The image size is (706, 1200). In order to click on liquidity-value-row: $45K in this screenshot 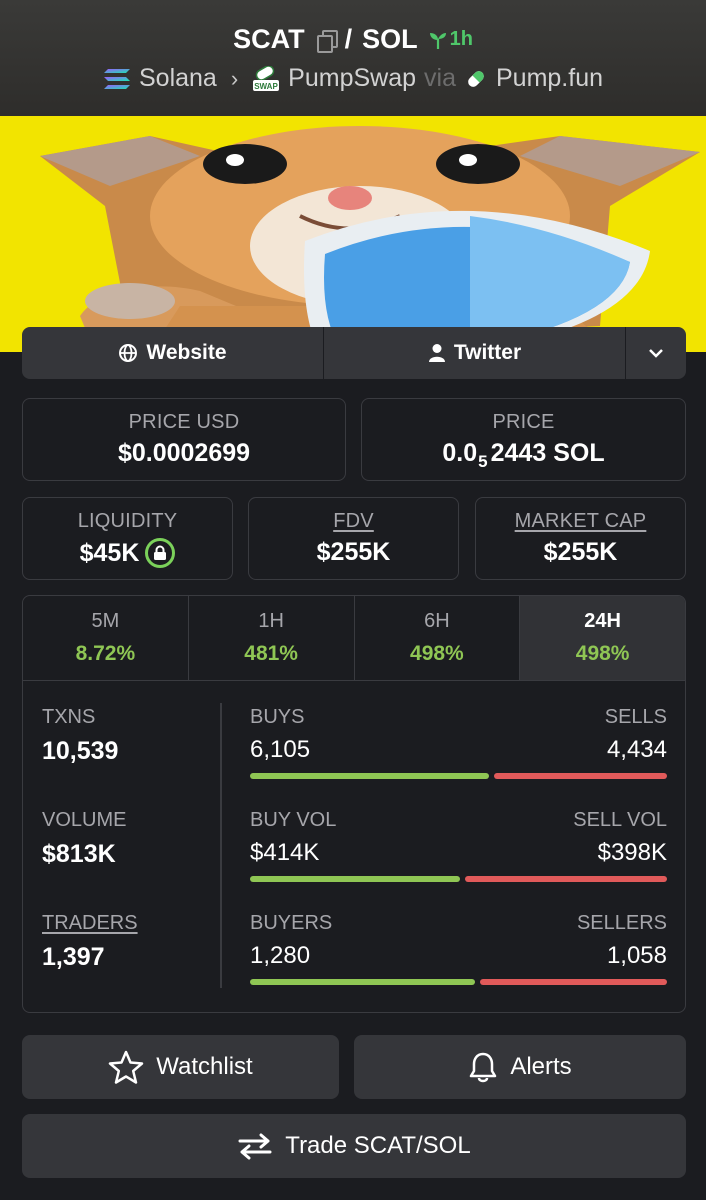, I will do `click(127, 553)`.